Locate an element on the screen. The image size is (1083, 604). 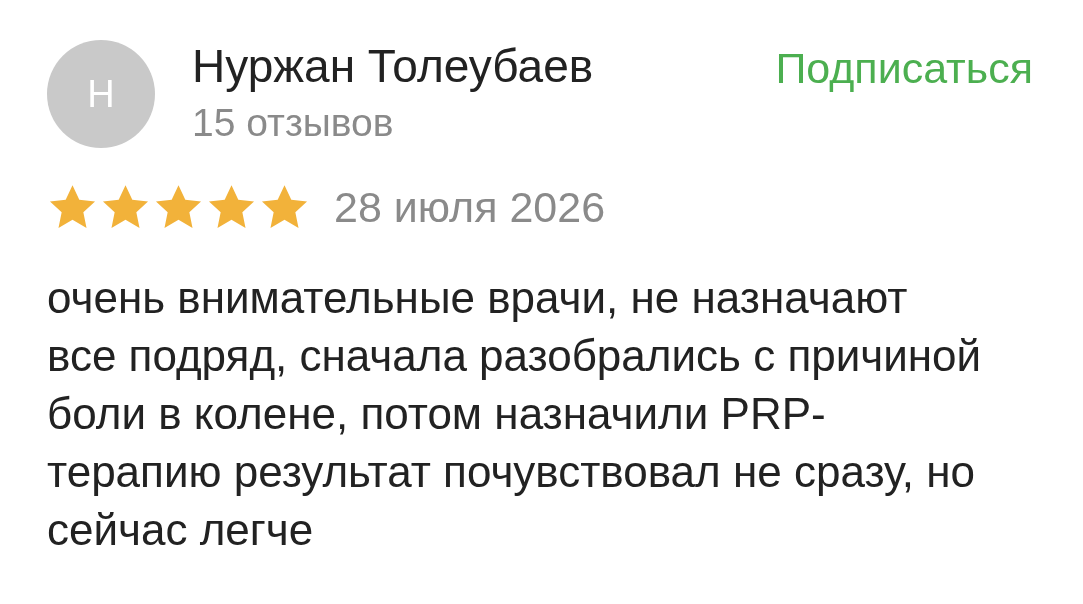
review-date: 28 июля 2026 is located at coordinates (470, 207).